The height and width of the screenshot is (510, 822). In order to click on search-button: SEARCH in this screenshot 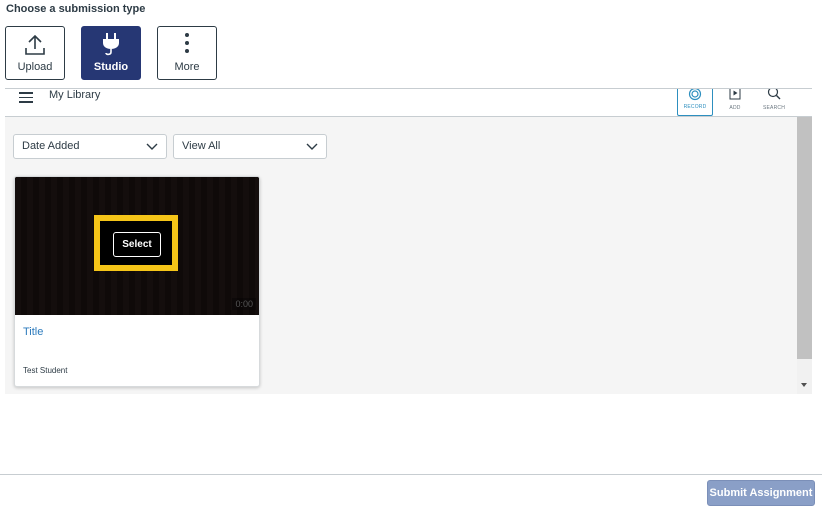, I will do `click(774, 102)`.